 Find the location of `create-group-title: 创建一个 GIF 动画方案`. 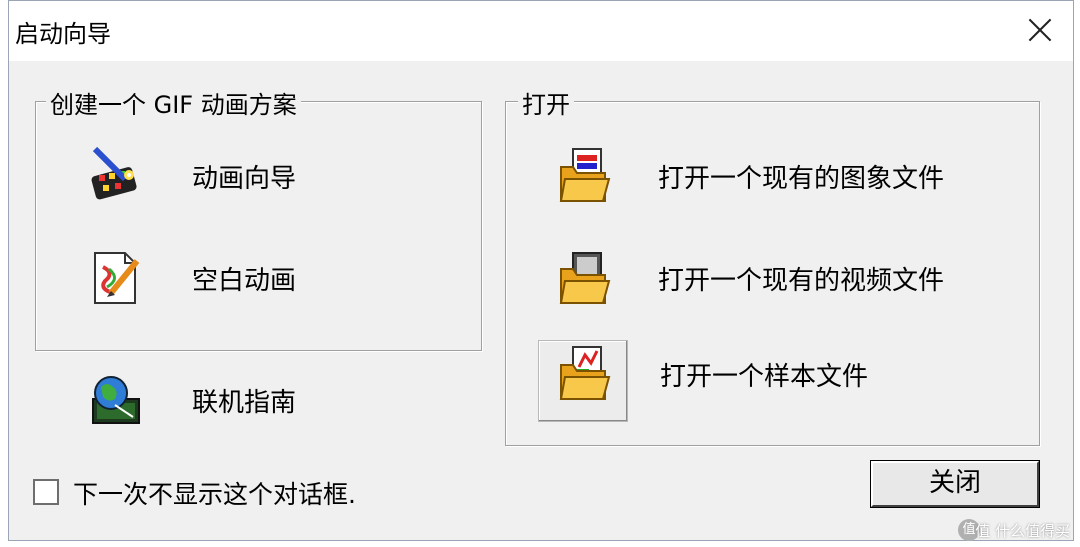

create-group-title: 创建一个 GIF 动画方案 is located at coordinates (173, 102).